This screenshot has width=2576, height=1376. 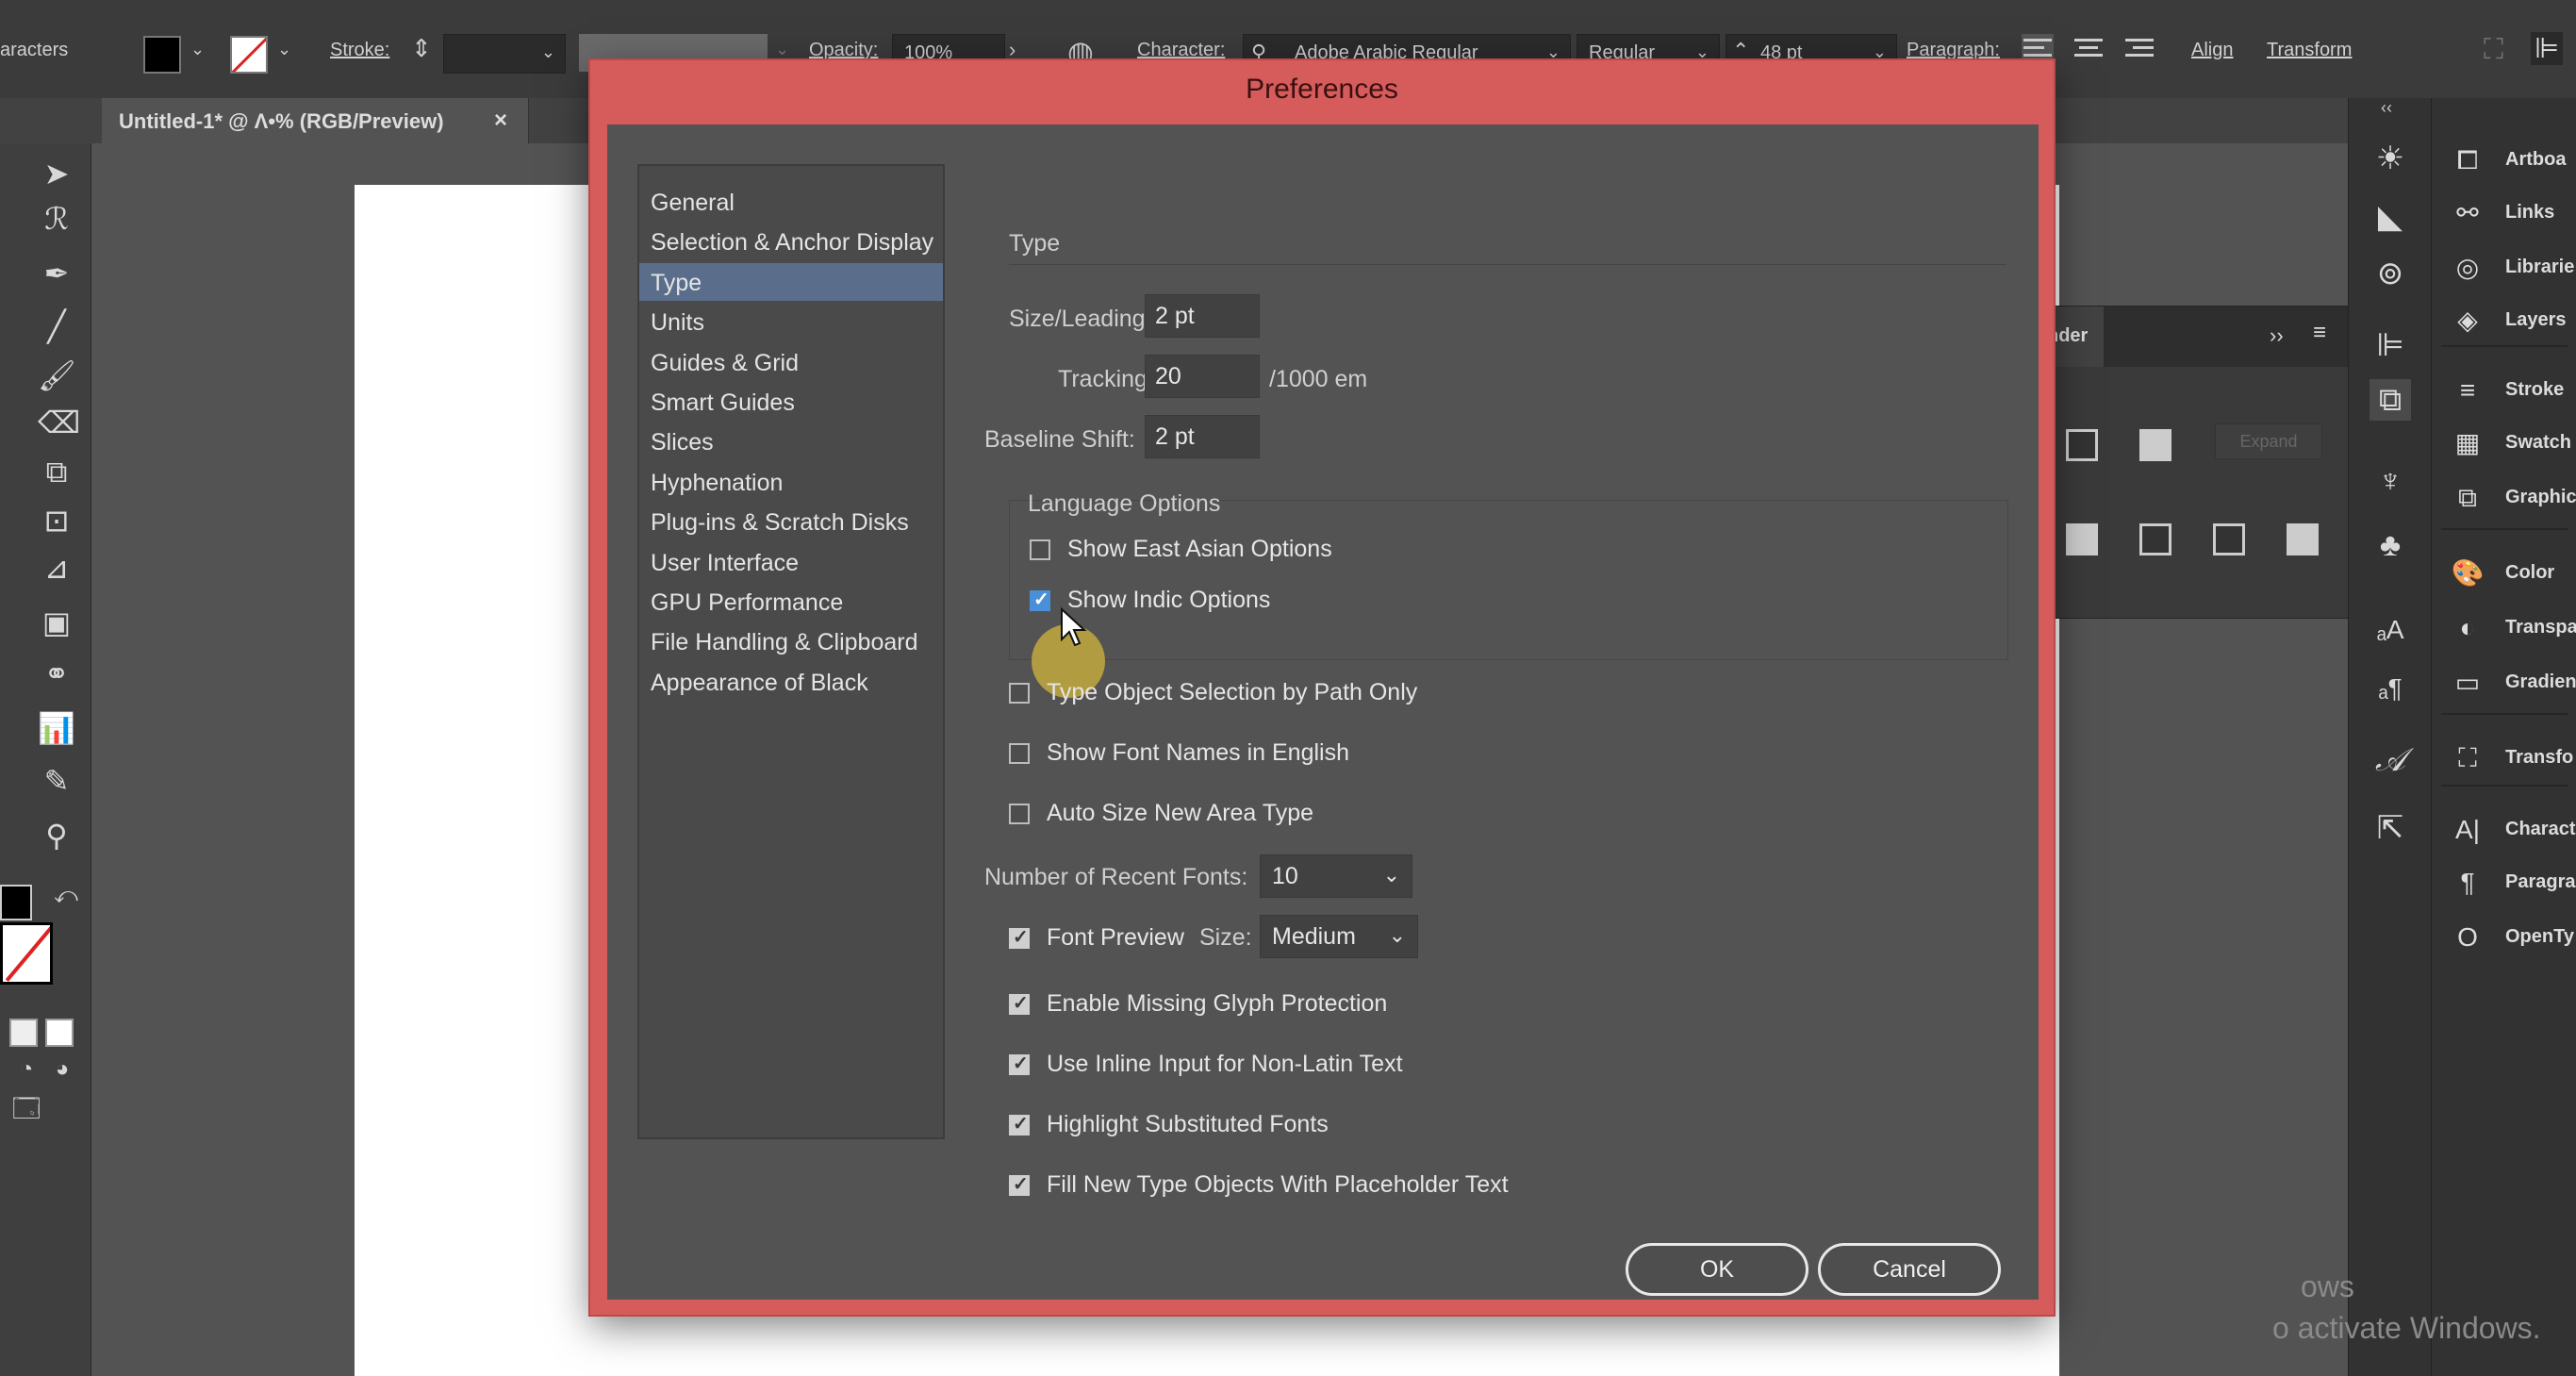 I want to click on dock-item-color: 🎨 Color, so click(x=2504, y=573).